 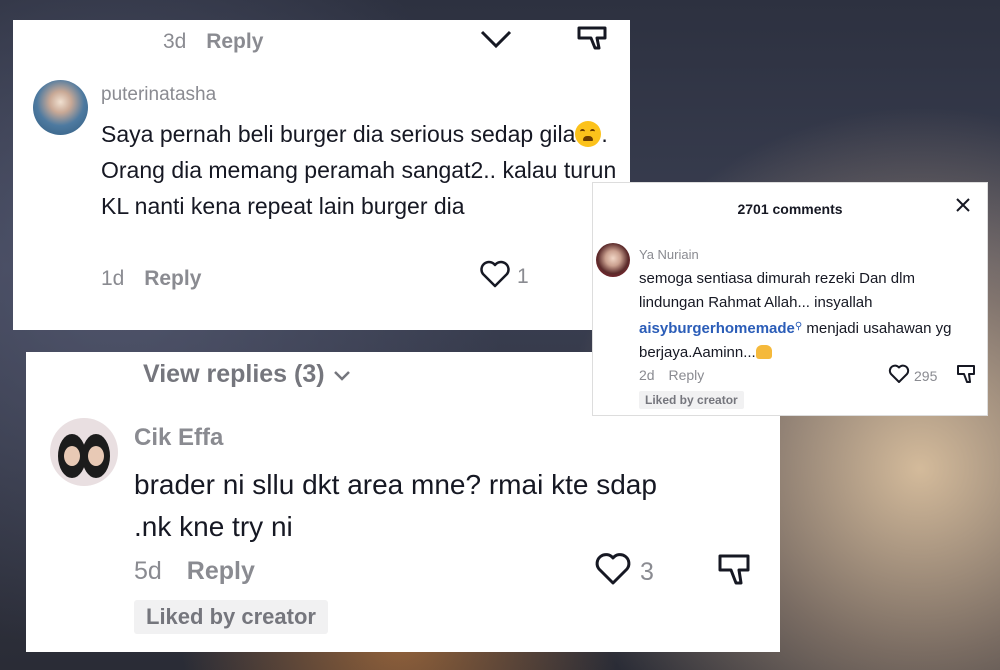 I want to click on like-count: 295, so click(x=926, y=375).